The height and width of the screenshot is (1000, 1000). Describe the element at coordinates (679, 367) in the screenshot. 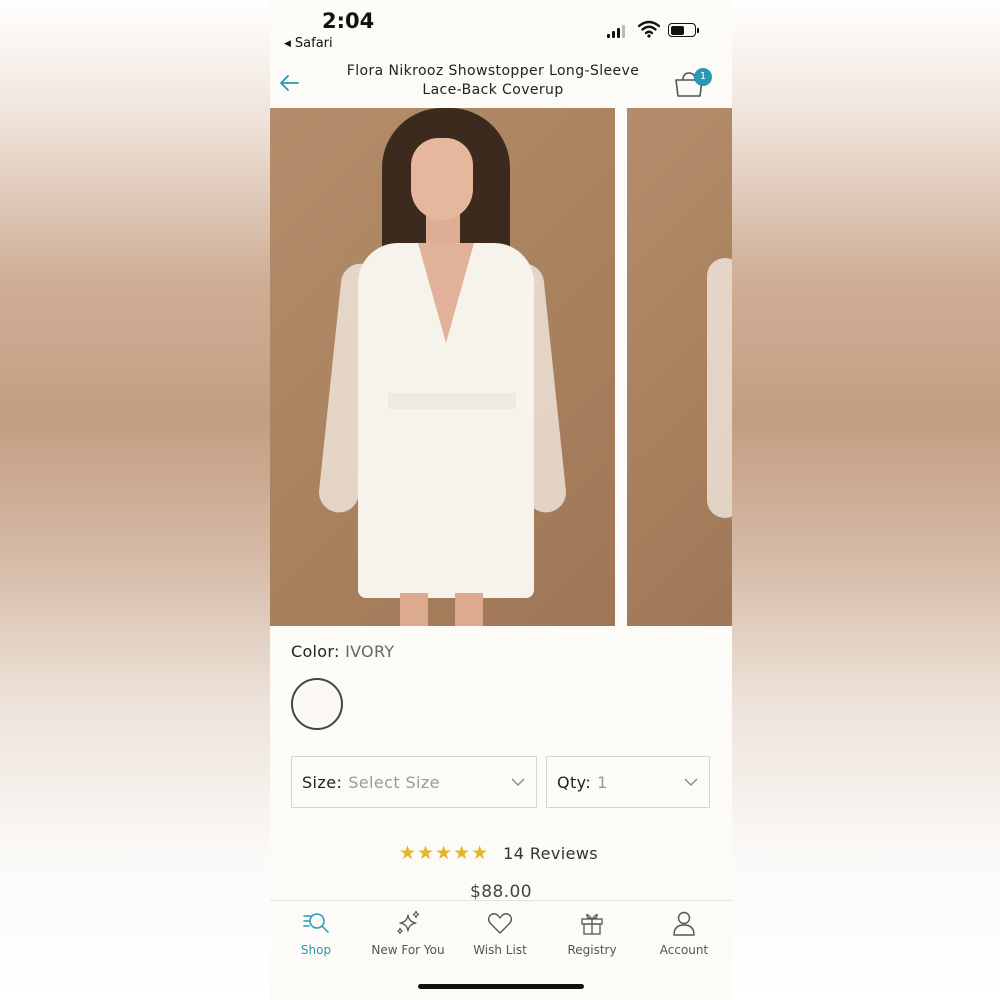

I see `next-product-photo` at that location.